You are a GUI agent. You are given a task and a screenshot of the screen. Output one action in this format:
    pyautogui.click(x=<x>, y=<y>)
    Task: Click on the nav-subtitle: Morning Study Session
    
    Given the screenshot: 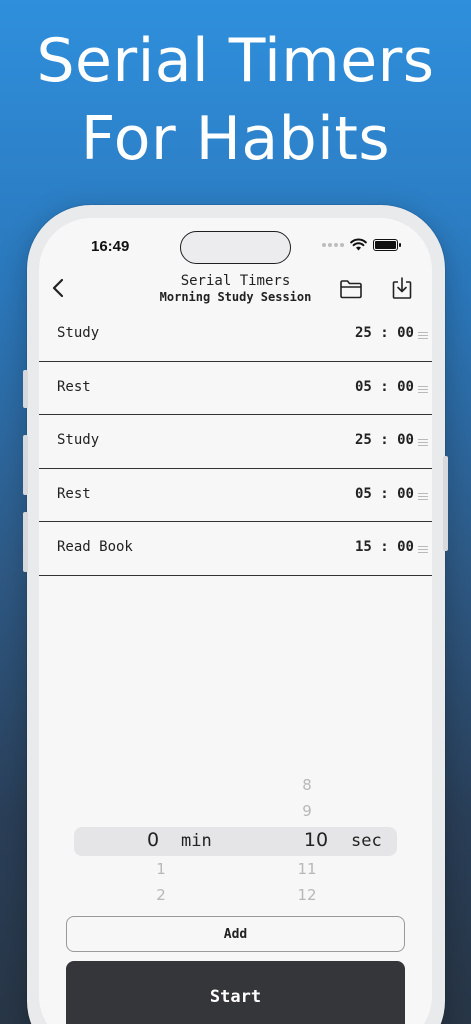 What is the action you would take?
    pyautogui.click(x=235, y=297)
    